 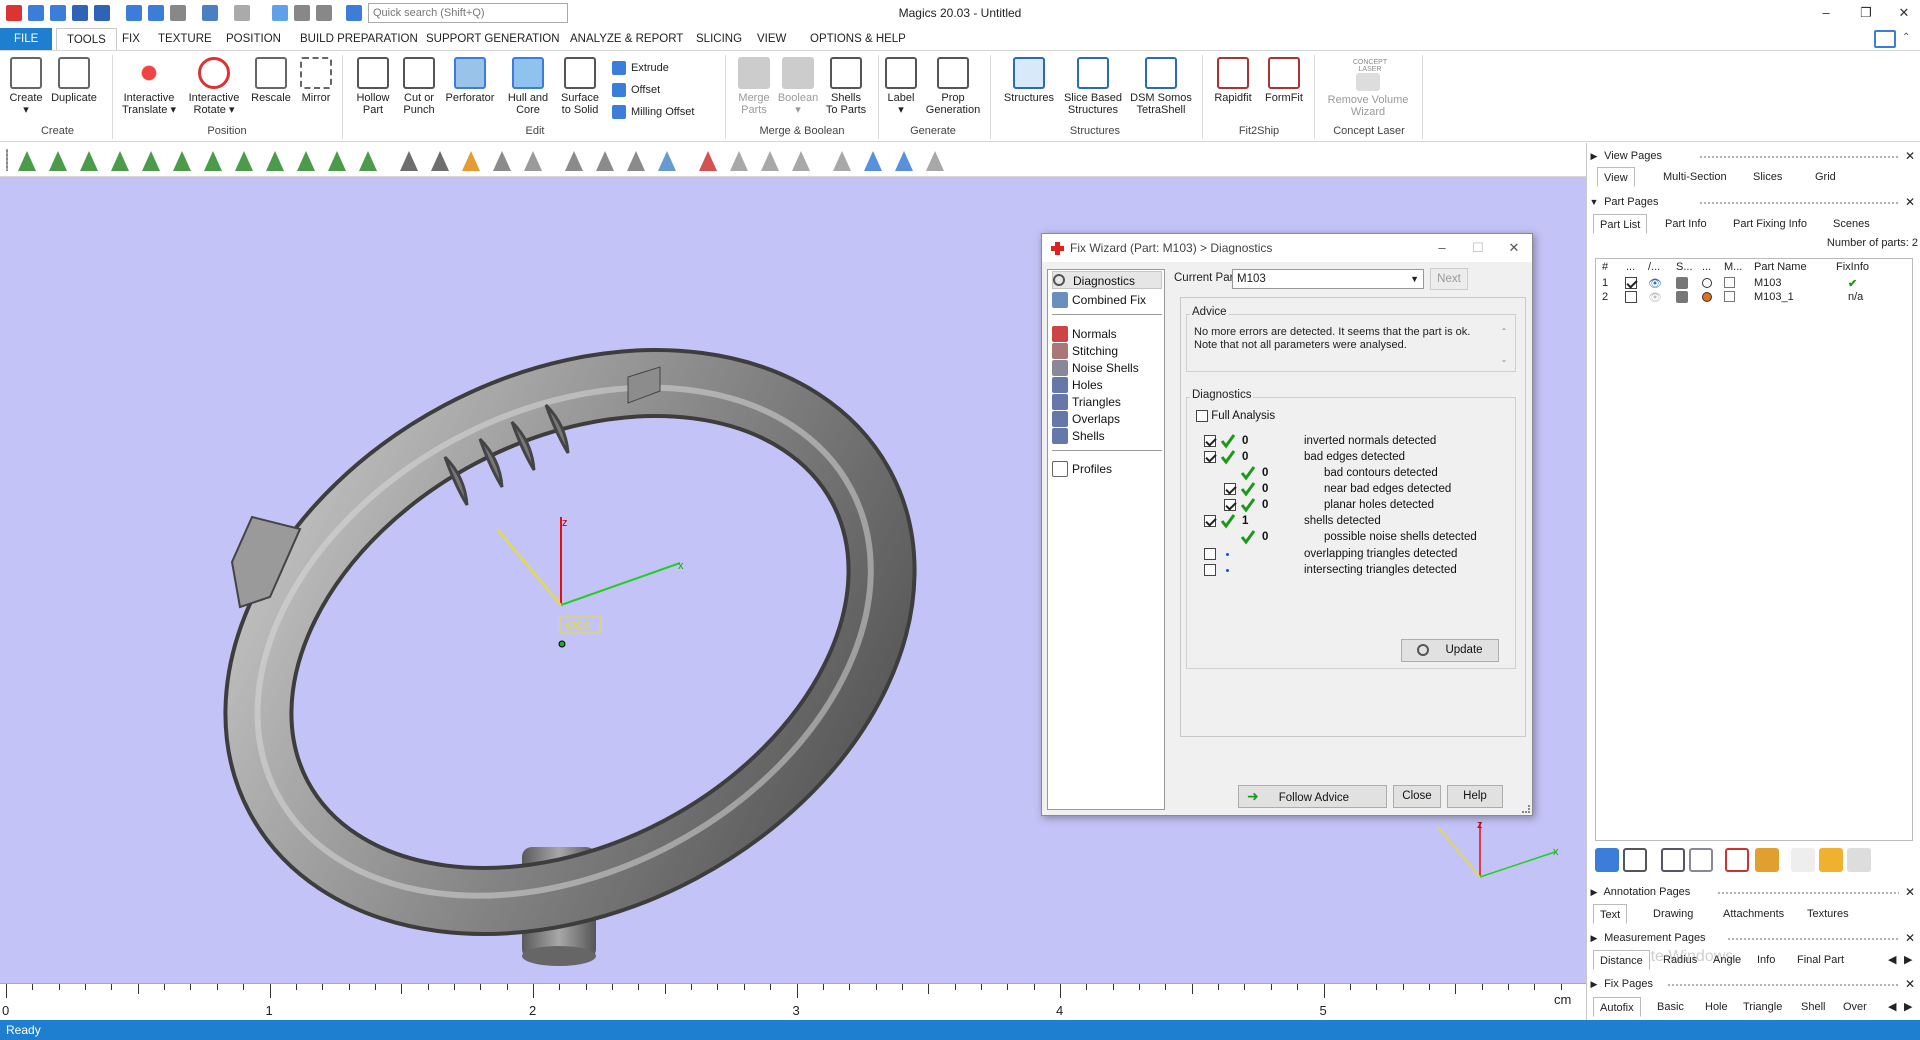 I want to click on tab-slices: Slices, so click(x=1767, y=177).